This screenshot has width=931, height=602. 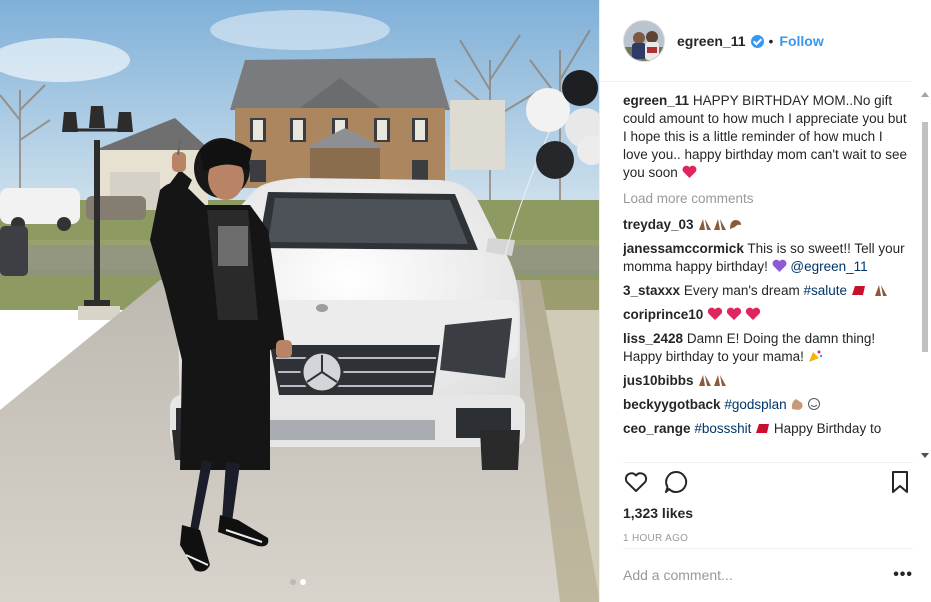 What do you see at coordinates (767, 315) in the screenshot?
I see `comment-item: coriprince10` at bounding box center [767, 315].